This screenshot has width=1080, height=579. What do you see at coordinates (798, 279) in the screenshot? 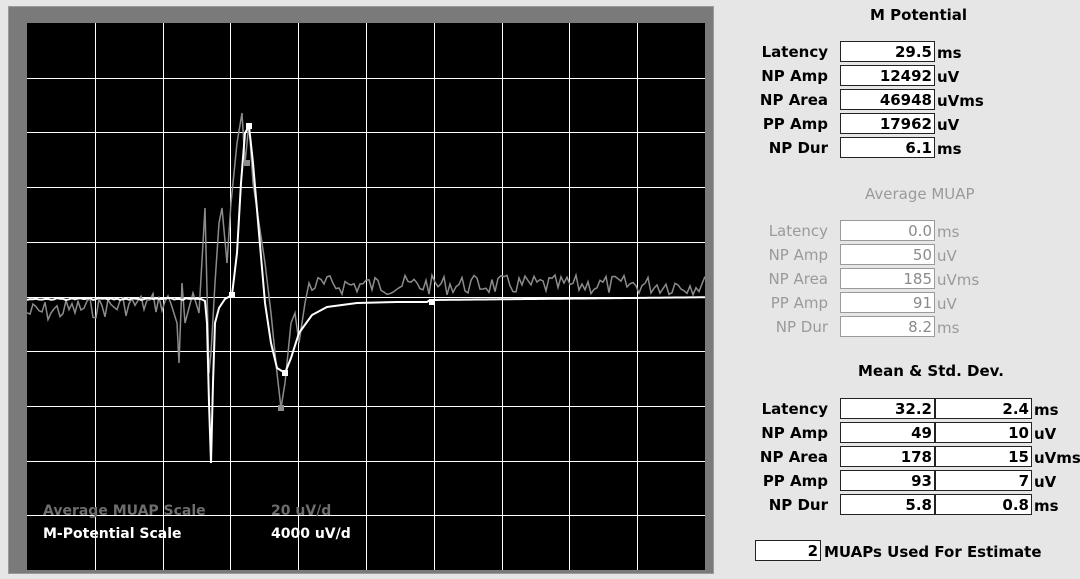
I see `avg-np-area-label: NP Area` at bounding box center [798, 279].